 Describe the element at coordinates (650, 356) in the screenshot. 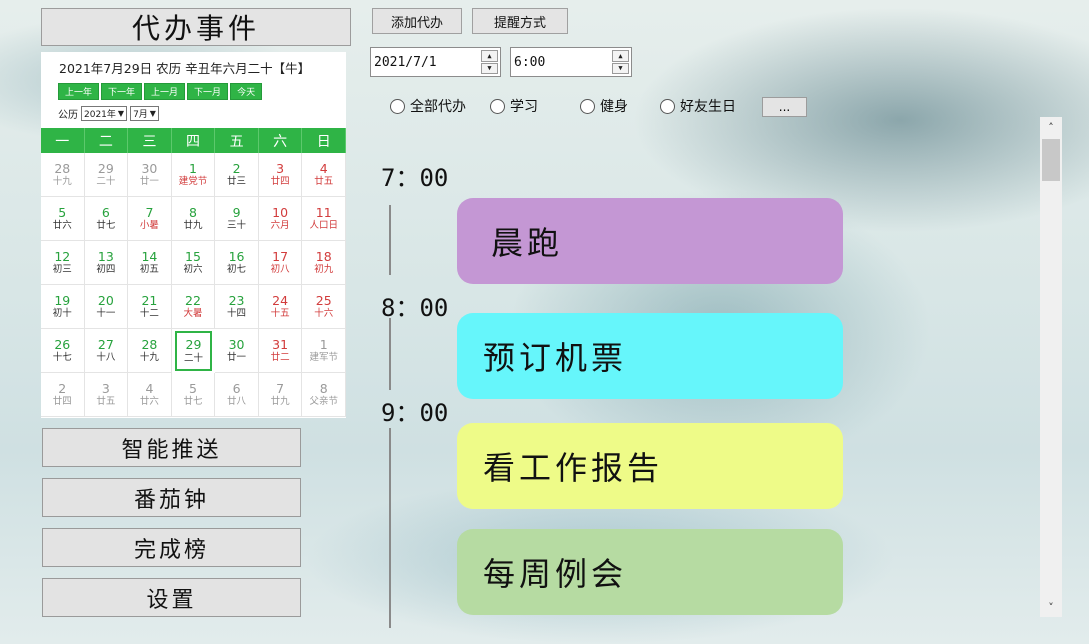

I see `task-card: 预订机票` at that location.